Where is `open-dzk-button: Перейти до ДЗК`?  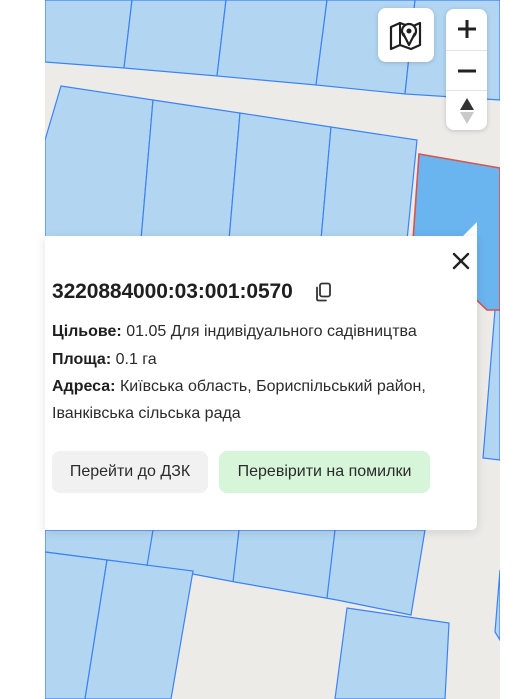 open-dzk-button: Перейти до ДЗК is located at coordinates (130, 472).